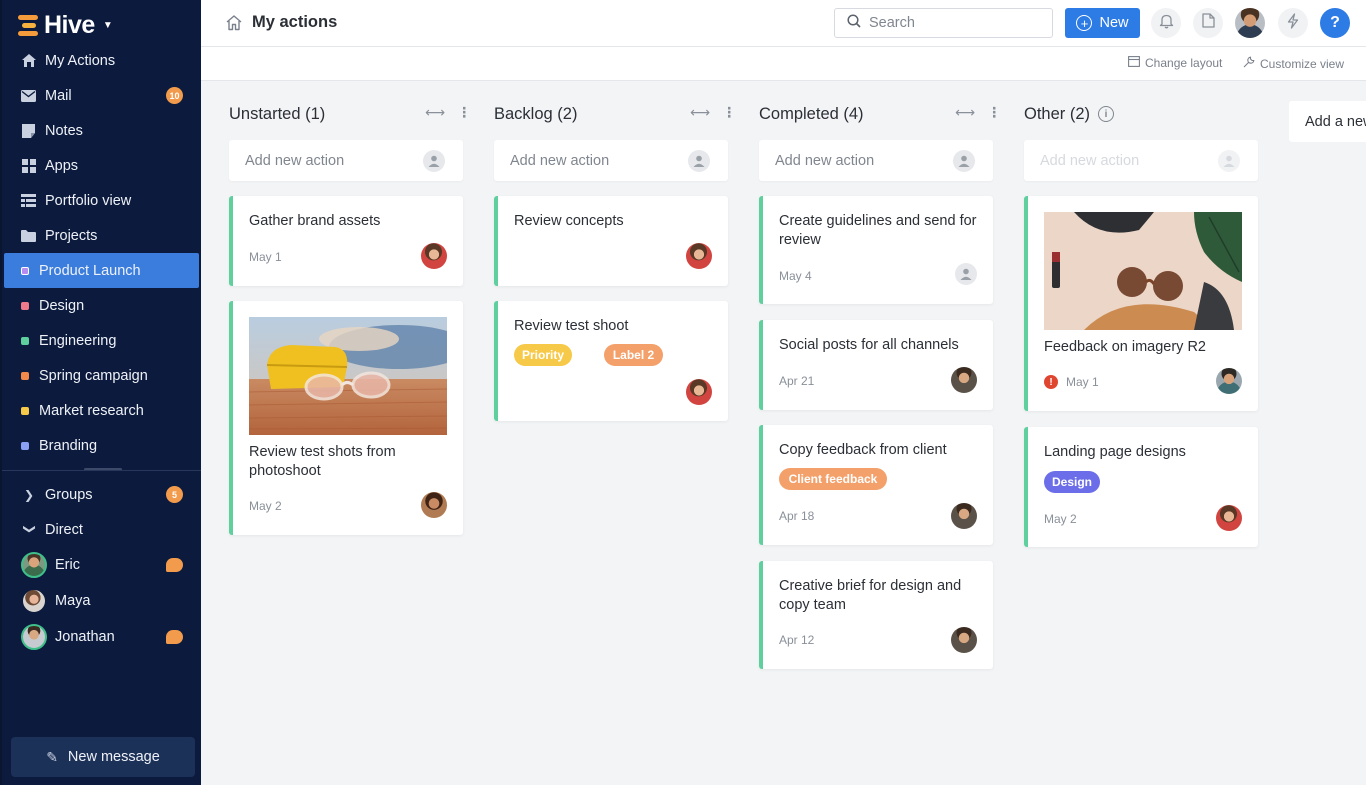  Describe the element at coordinates (101, 601) in the screenshot. I see `direct-message-maya: Maya` at that location.